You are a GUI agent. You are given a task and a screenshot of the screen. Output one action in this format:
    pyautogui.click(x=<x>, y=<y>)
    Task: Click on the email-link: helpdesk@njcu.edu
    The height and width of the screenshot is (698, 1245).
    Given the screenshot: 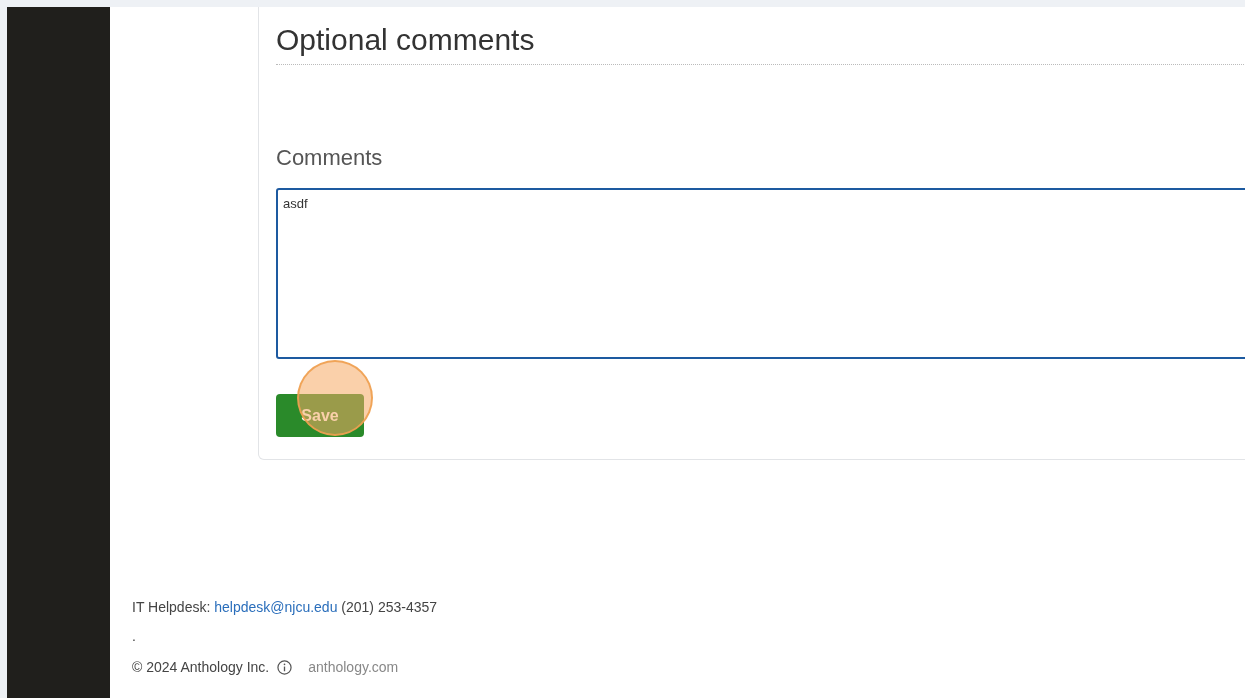 What is the action you would take?
    pyautogui.click(x=276, y=607)
    